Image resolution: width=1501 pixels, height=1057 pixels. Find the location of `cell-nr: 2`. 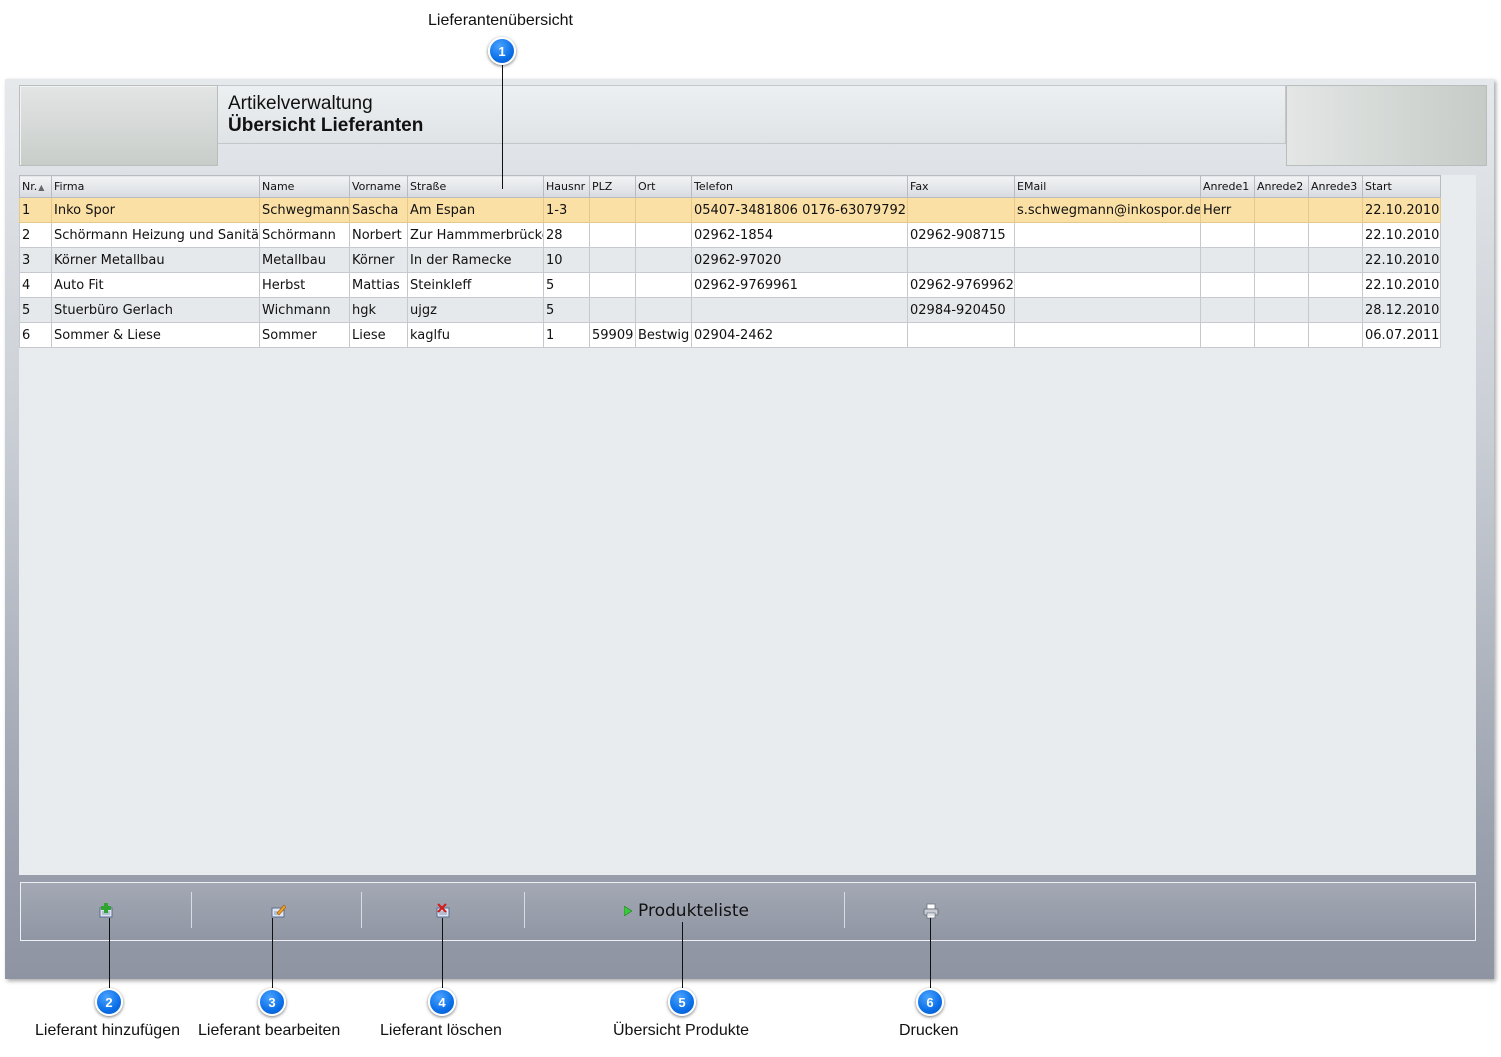

cell-nr: 2 is located at coordinates (35, 235).